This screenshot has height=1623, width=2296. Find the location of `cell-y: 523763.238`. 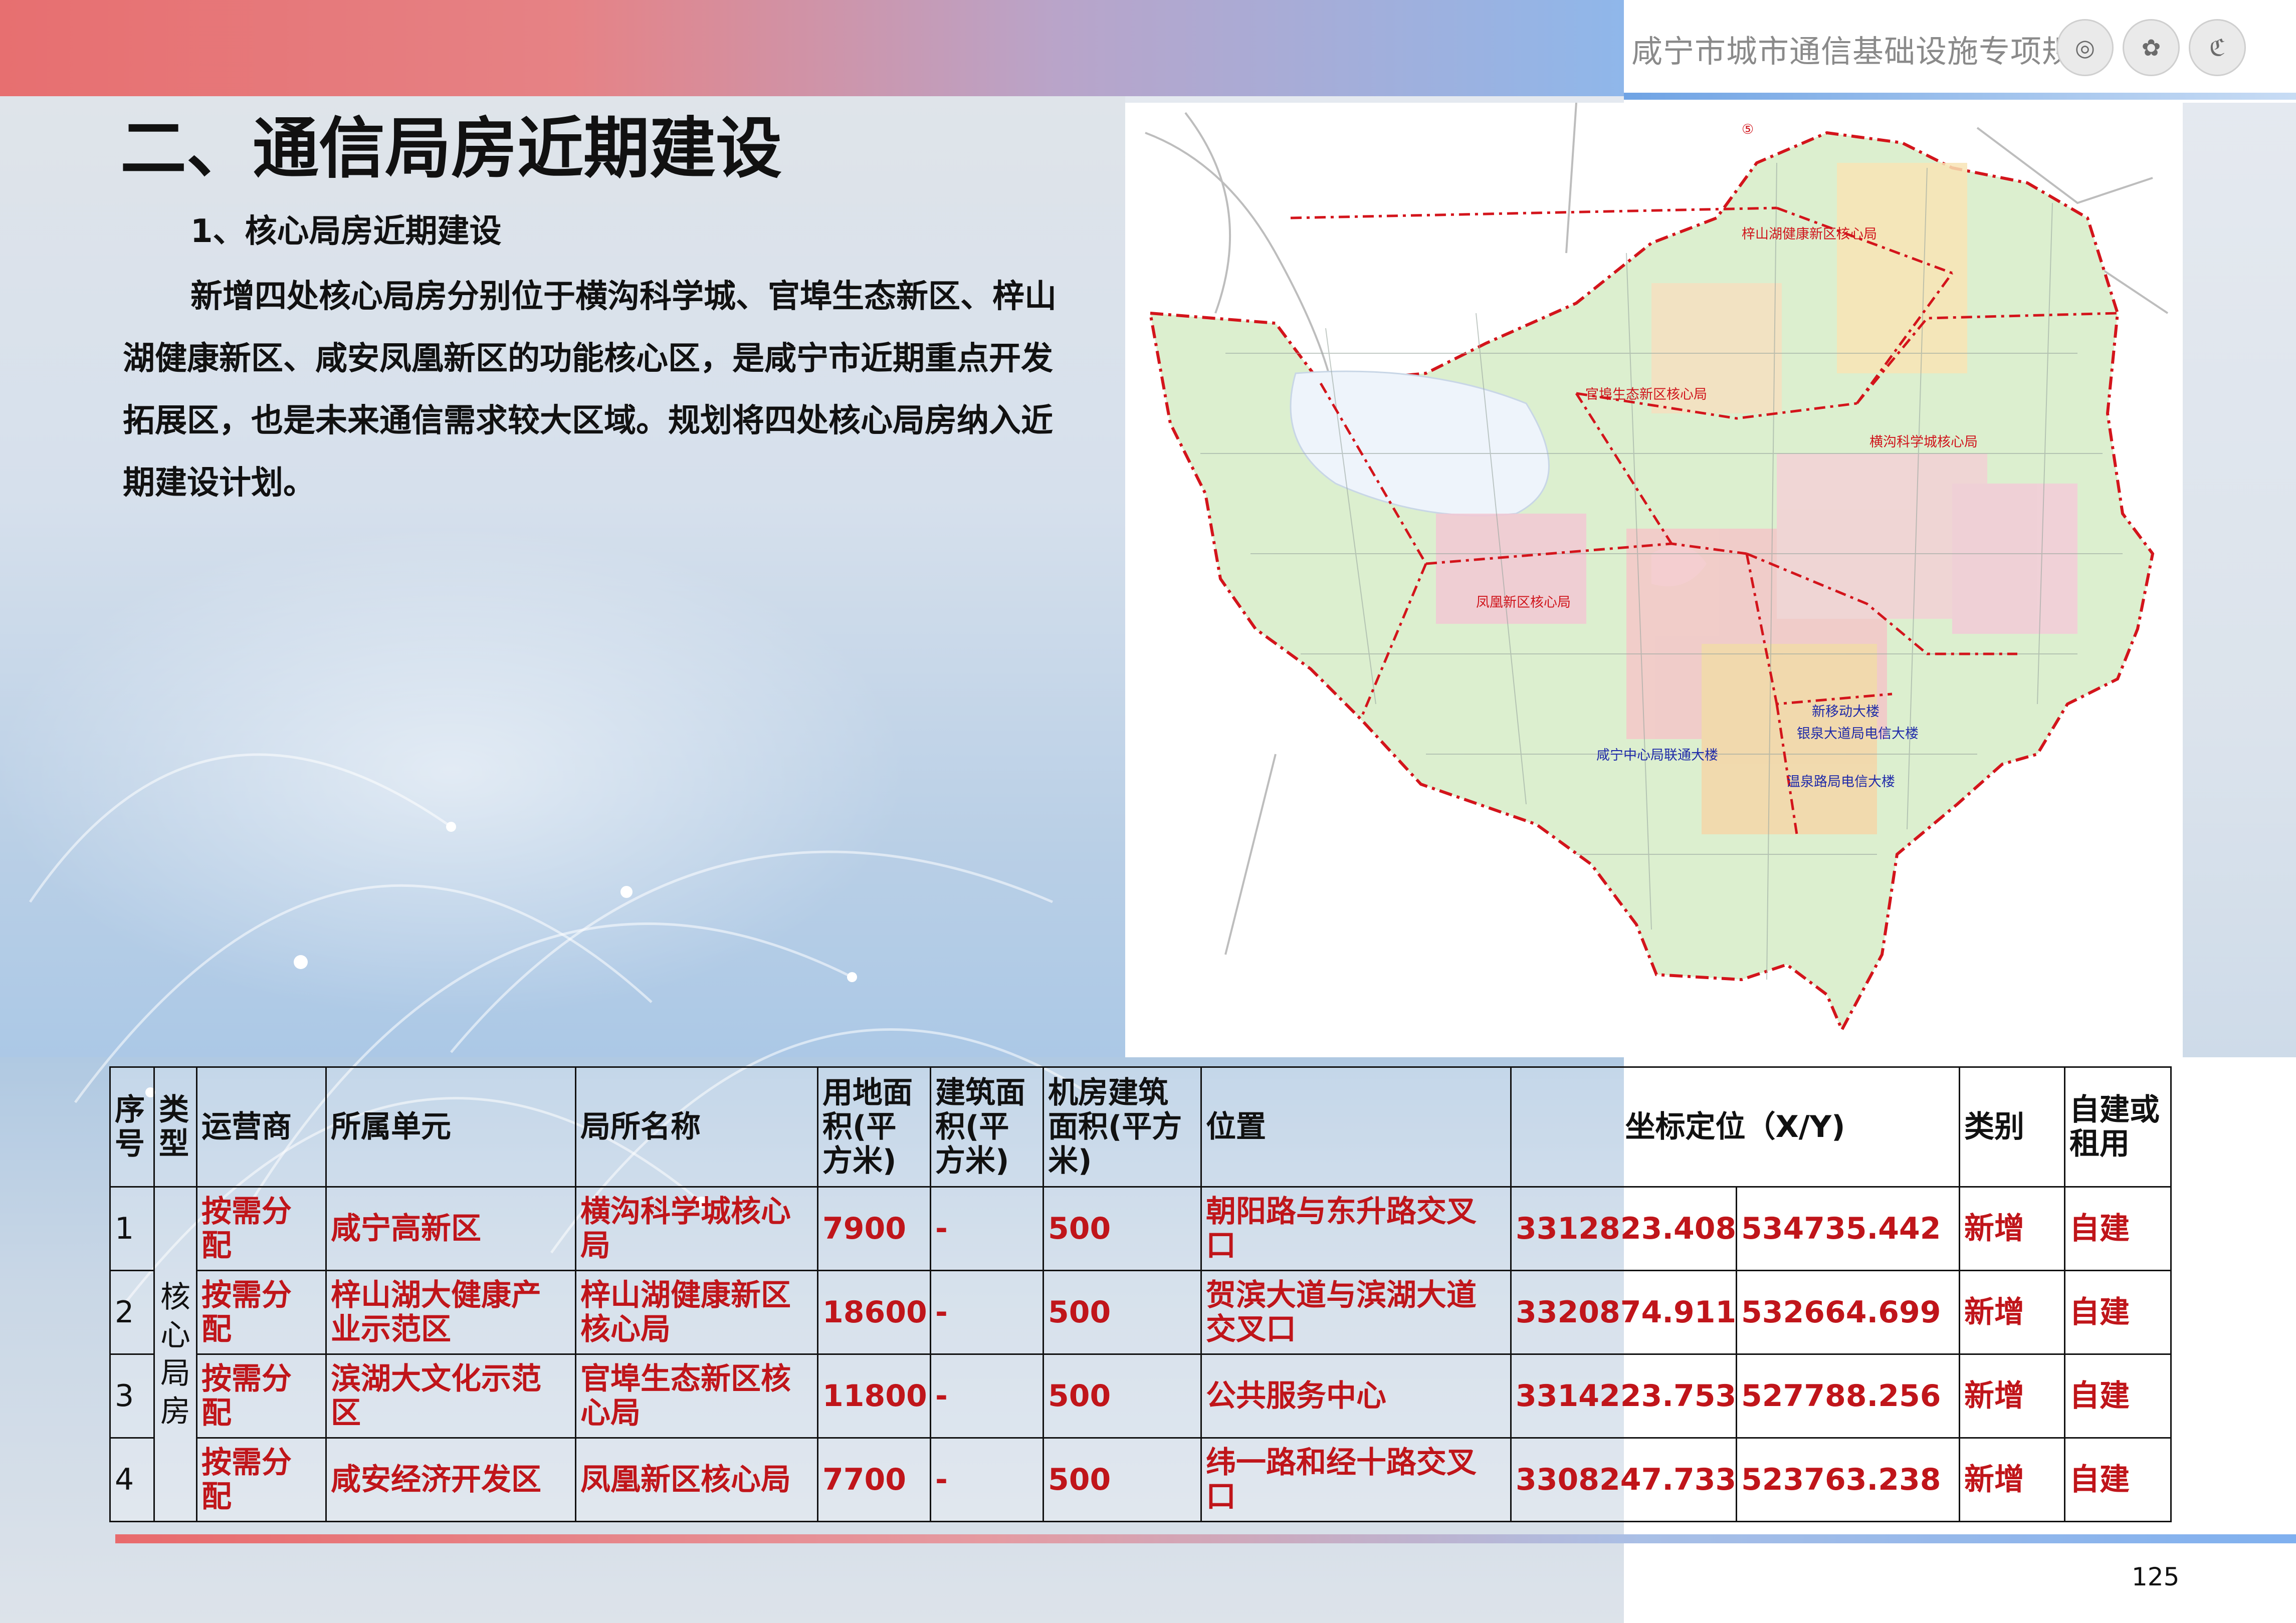

cell-y: 523763.238 is located at coordinates (1848, 1479).